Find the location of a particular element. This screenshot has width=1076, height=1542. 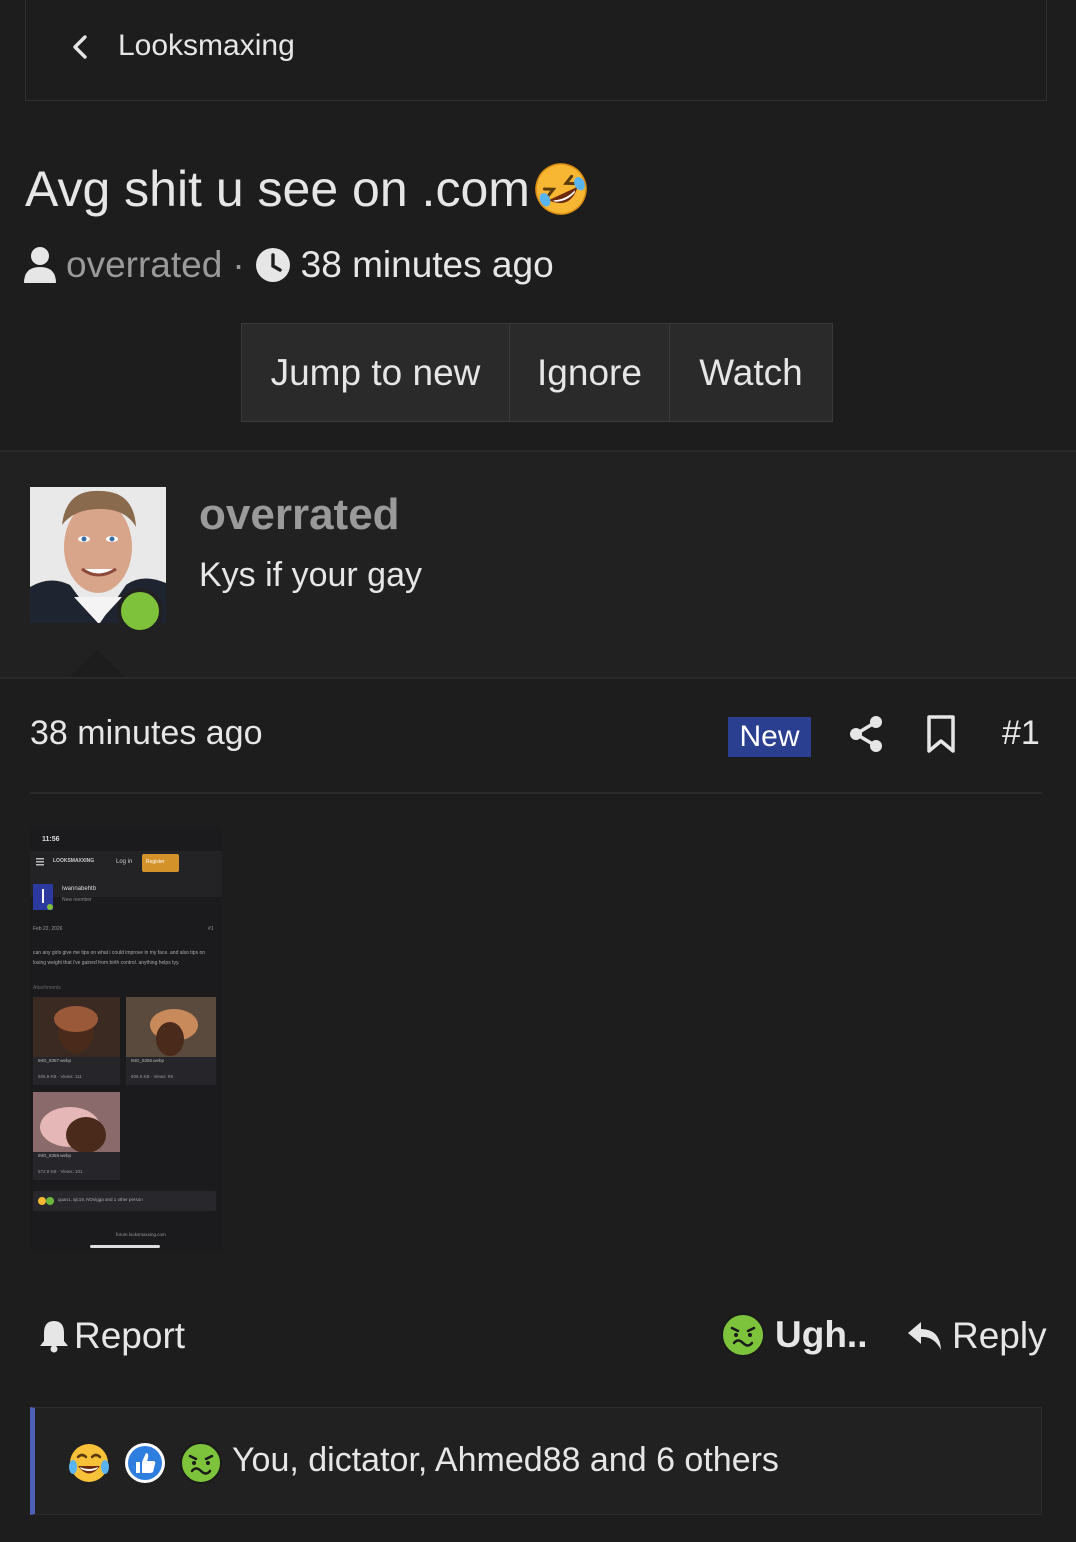

attachment-file-name: IMG_8356.webp is located at coordinates (148, 1060).